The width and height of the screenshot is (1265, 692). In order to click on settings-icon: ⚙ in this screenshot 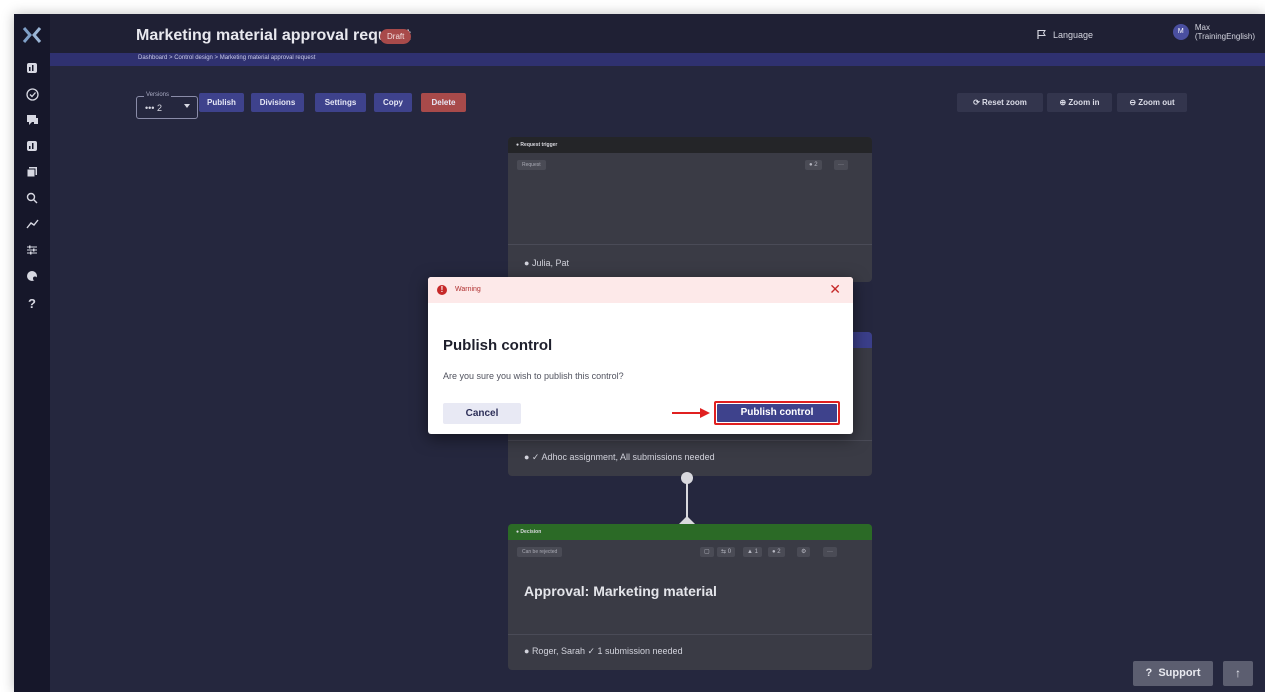, I will do `click(804, 552)`.